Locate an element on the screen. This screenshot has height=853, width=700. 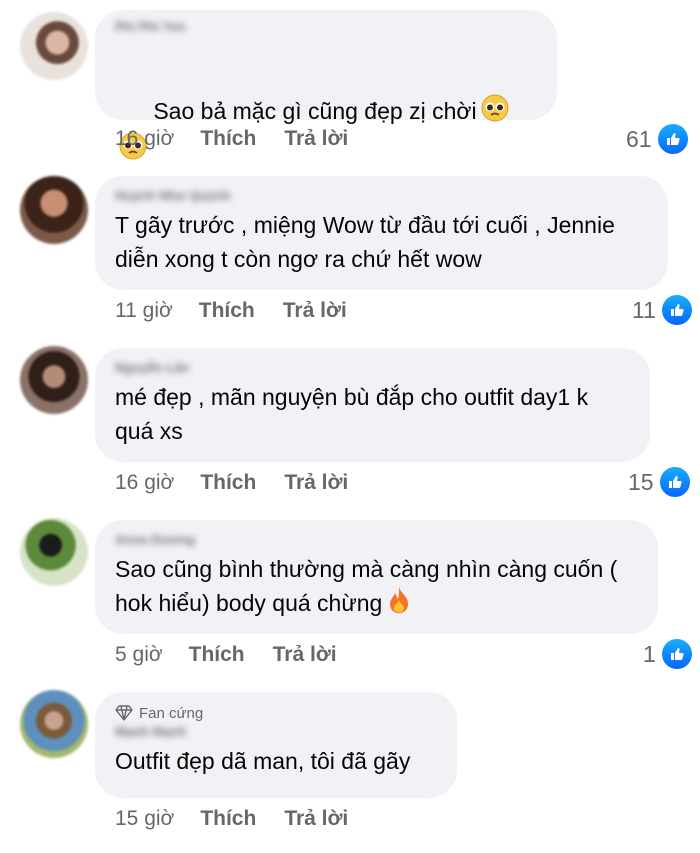
author-name: Nguyễn Lân is located at coordinates (372, 368).